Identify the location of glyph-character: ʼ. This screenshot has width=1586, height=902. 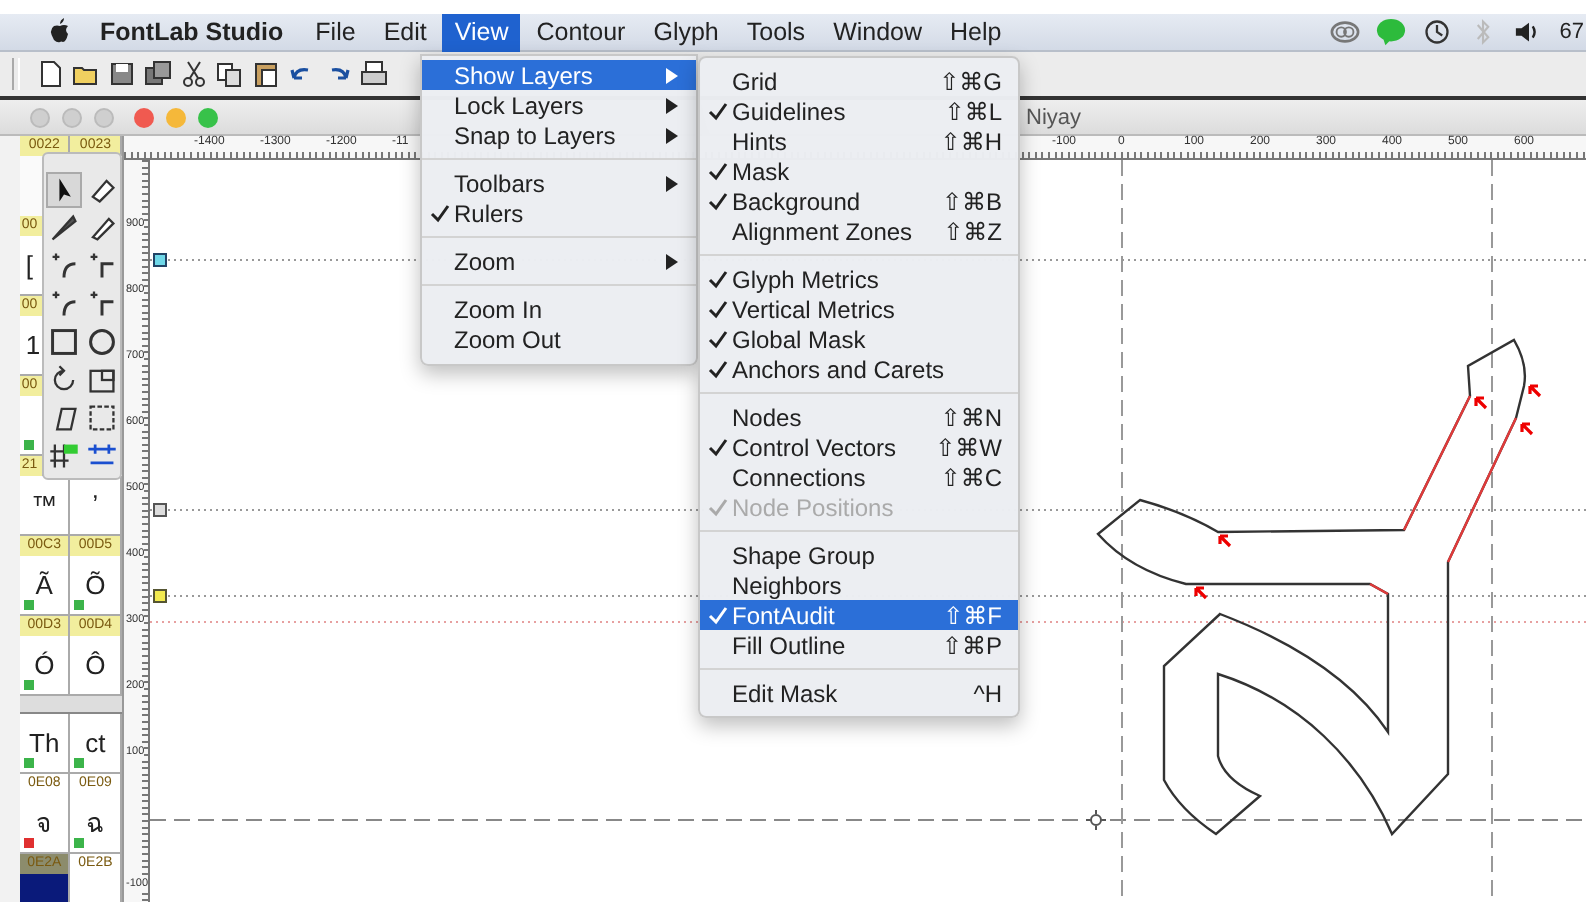
(95, 505).